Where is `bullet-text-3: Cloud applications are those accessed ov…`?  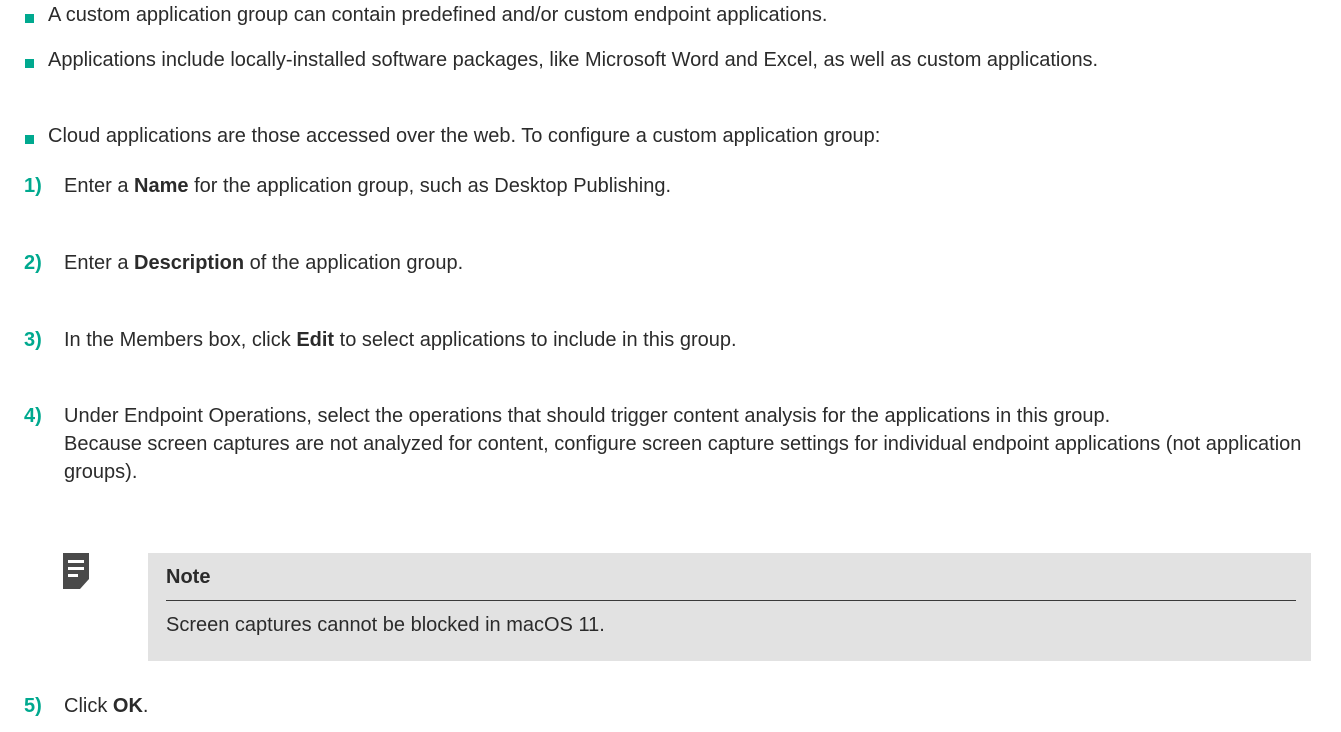 bullet-text-3: Cloud applications are those accessed ov… is located at coordinates (464, 136).